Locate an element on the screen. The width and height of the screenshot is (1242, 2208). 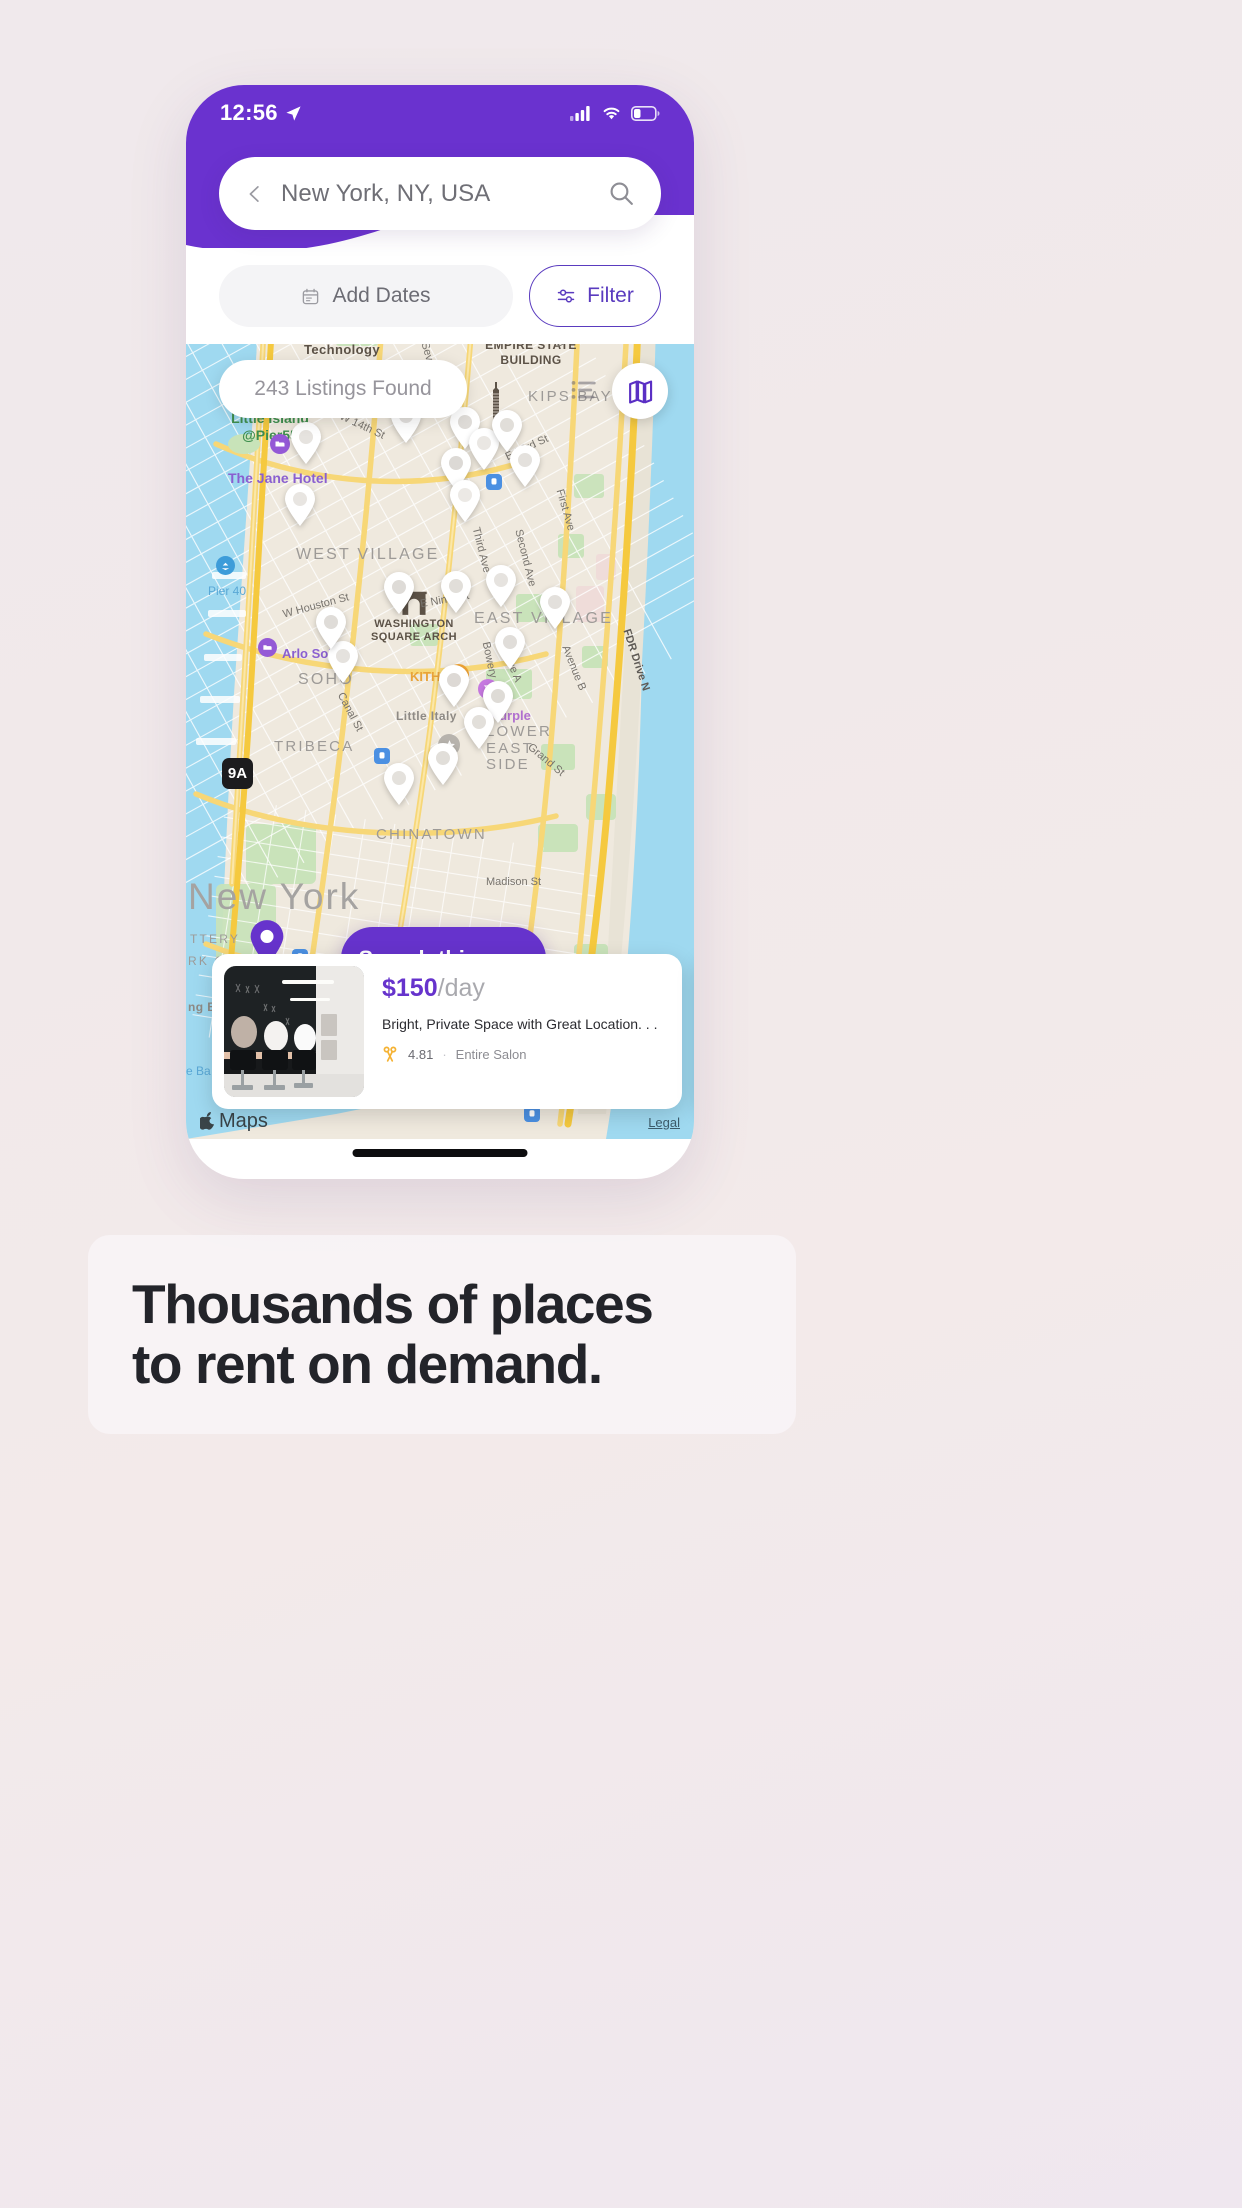
status-bar: 12:56 is located at coordinates (440, 113).